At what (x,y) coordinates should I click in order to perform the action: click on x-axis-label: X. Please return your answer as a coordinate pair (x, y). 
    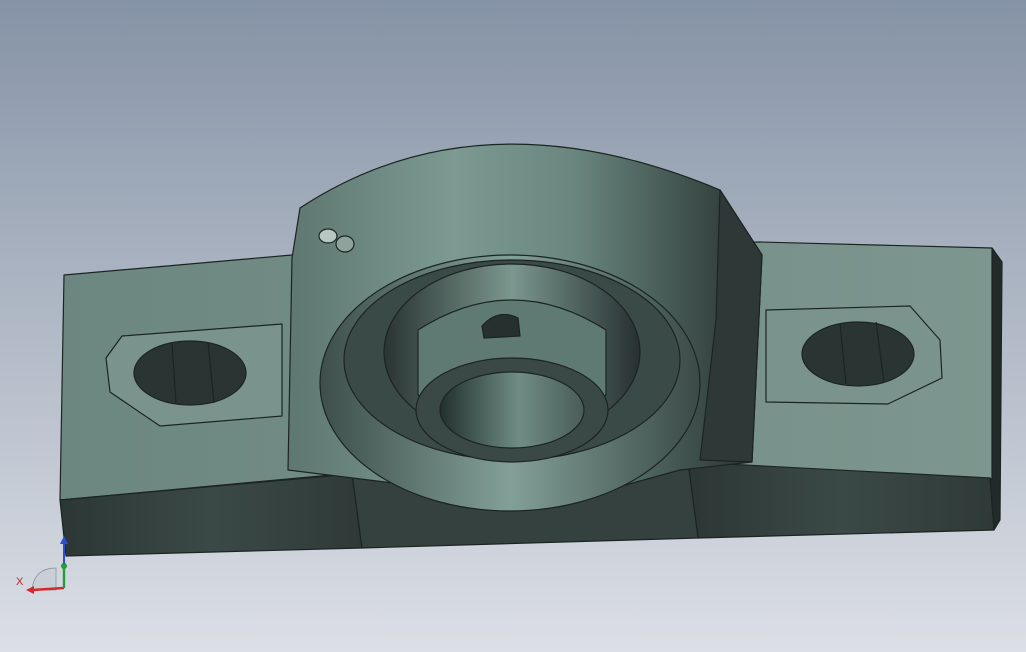
    Looking at the image, I should click on (20, 582).